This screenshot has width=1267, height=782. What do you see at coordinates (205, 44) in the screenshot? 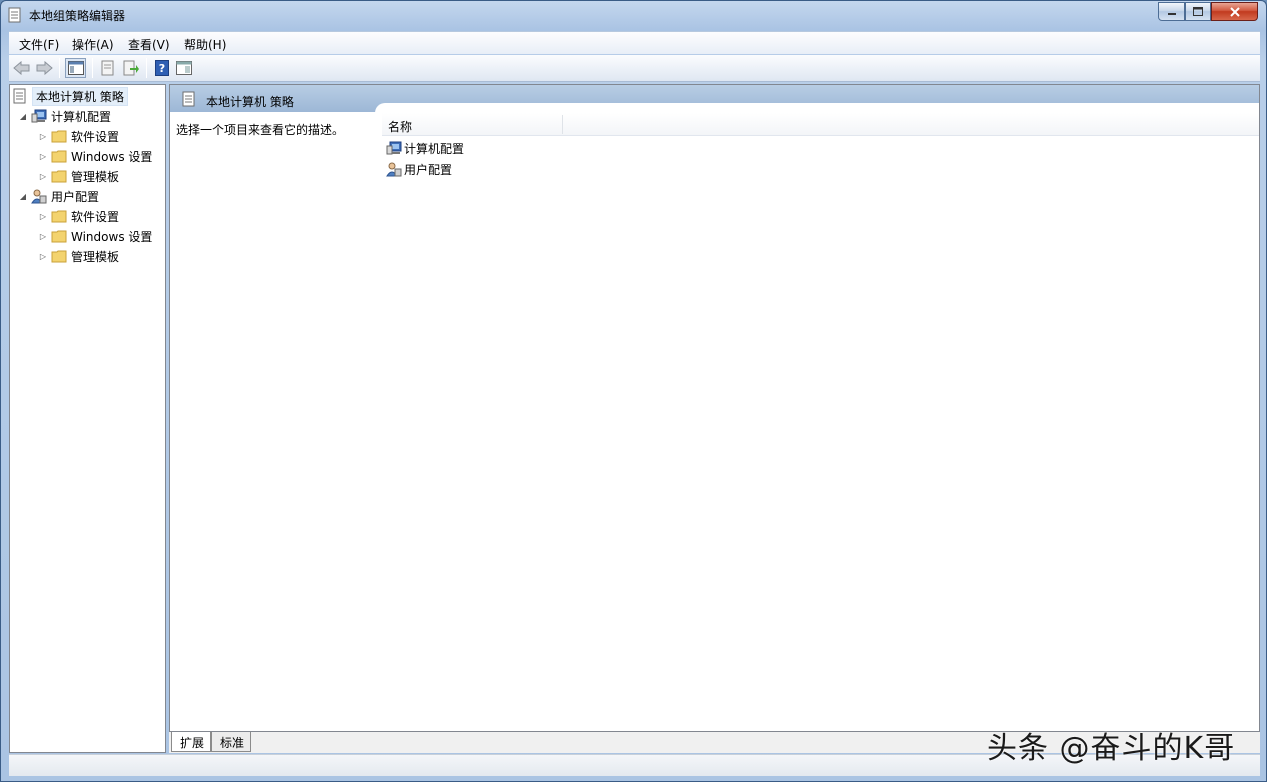
I see `menu-help: 帮助(H)` at bounding box center [205, 44].